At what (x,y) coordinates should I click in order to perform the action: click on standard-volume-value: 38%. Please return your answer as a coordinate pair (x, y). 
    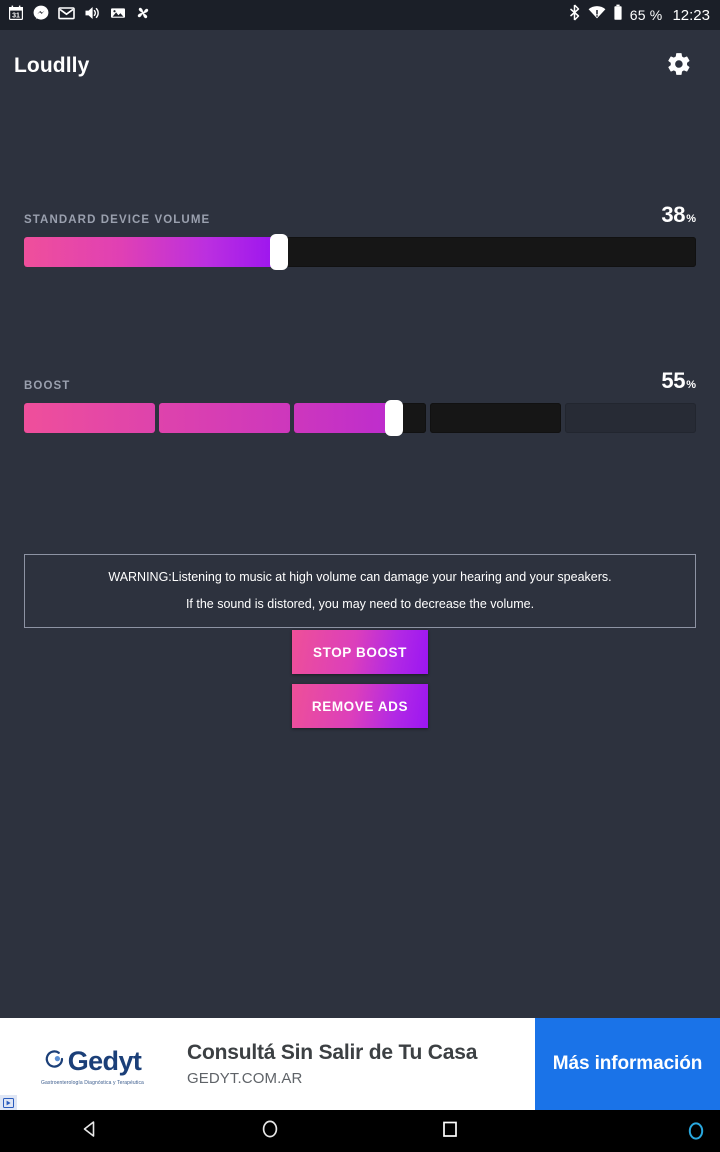
    Looking at the image, I should click on (678, 215).